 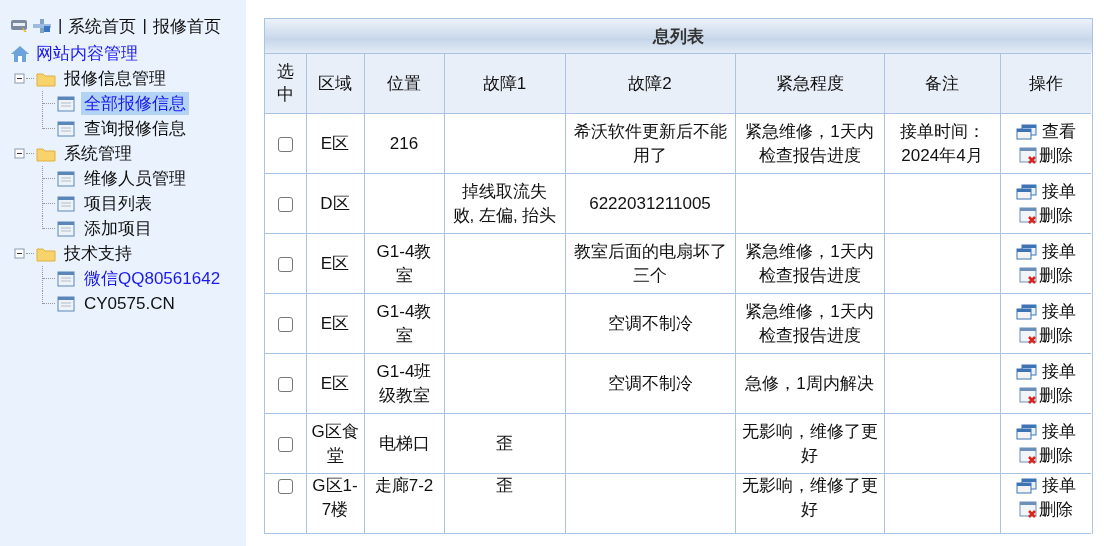 What do you see at coordinates (87, 53) in the screenshot?
I see `tree-root-link: 网站内容管理` at bounding box center [87, 53].